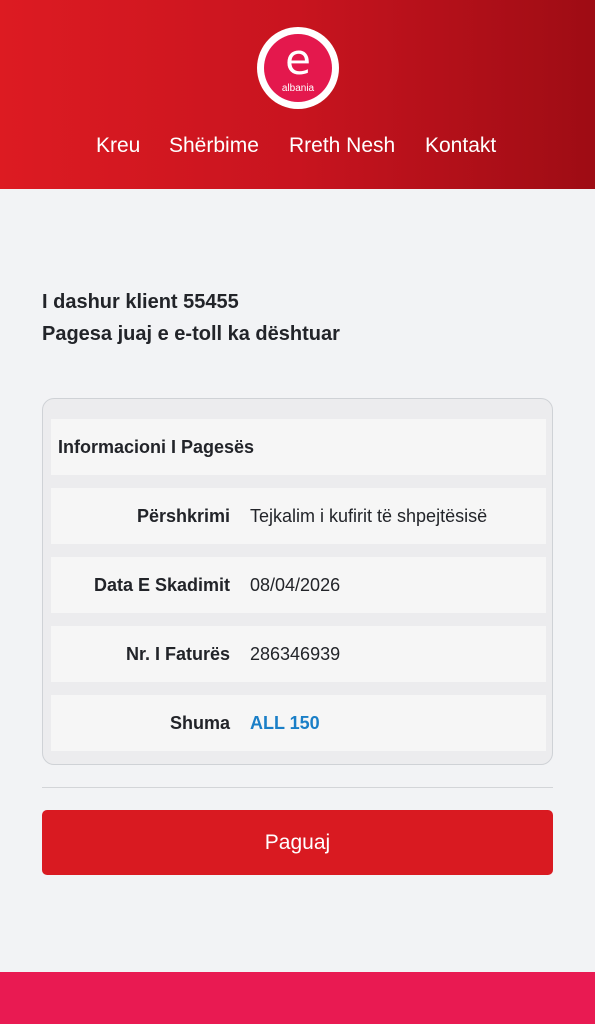  Describe the element at coordinates (285, 723) in the screenshot. I see `amount-value: ALL 150` at that location.